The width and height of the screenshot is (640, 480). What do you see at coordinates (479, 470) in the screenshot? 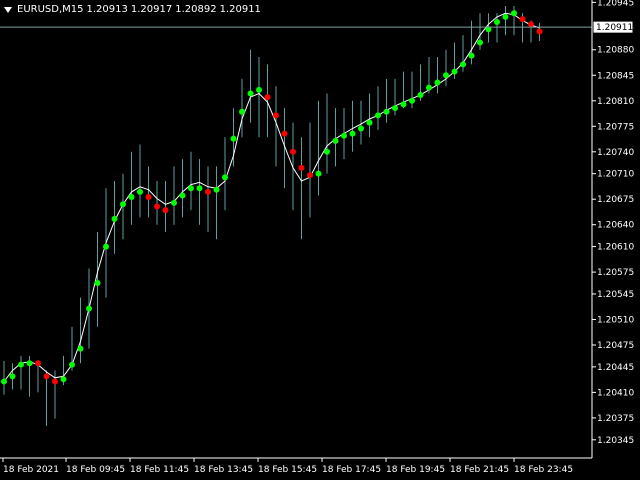
I see `time-tick-label: 18 Feb 21:45` at bounding box center [479, 470].